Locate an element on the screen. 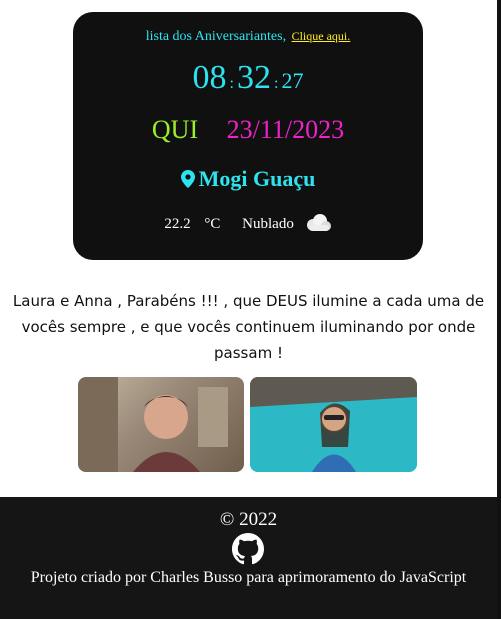 The image size is (501, 619). temperature-unit: °C is located at coordinates (212, 224).